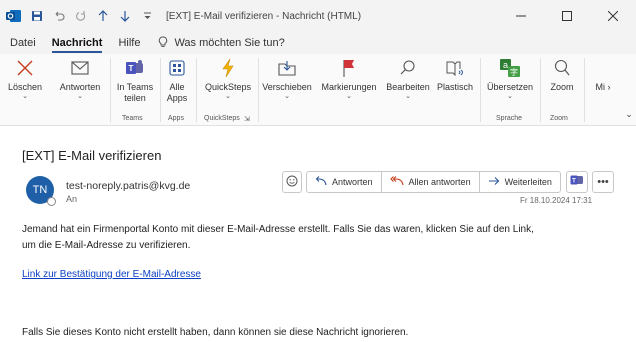 Image resolution: width=636 pixels, height=342 pixels. Describe the element at coordinates (510, 87) in the screenshot. I see `translate-label: Übersetzen` at that location.